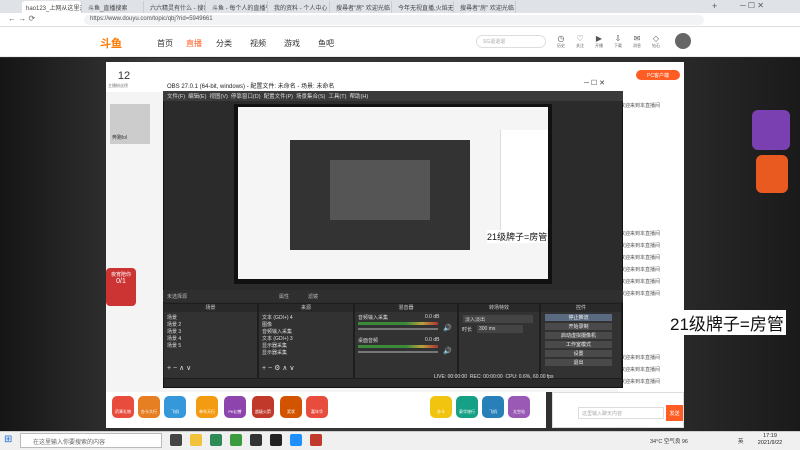 Image resolution: width=800 pixels, height=450 pixels. What do you see at coordinates (197, 97) in the screenshot?
I see `menu-edit: 编辑(E)` at bounding box center [197, 97].